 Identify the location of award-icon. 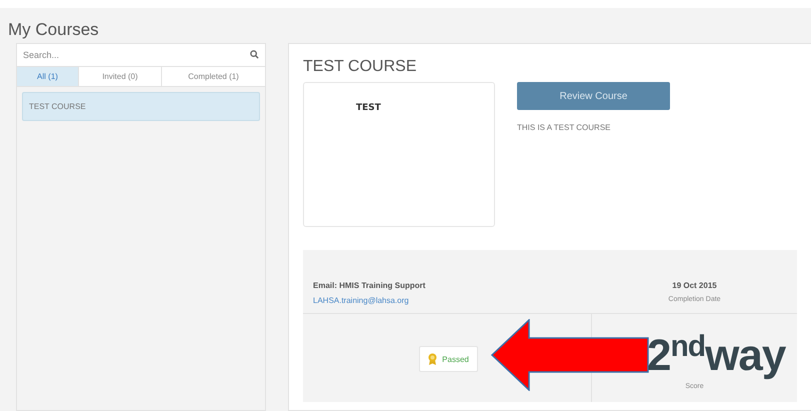
(433, 359).